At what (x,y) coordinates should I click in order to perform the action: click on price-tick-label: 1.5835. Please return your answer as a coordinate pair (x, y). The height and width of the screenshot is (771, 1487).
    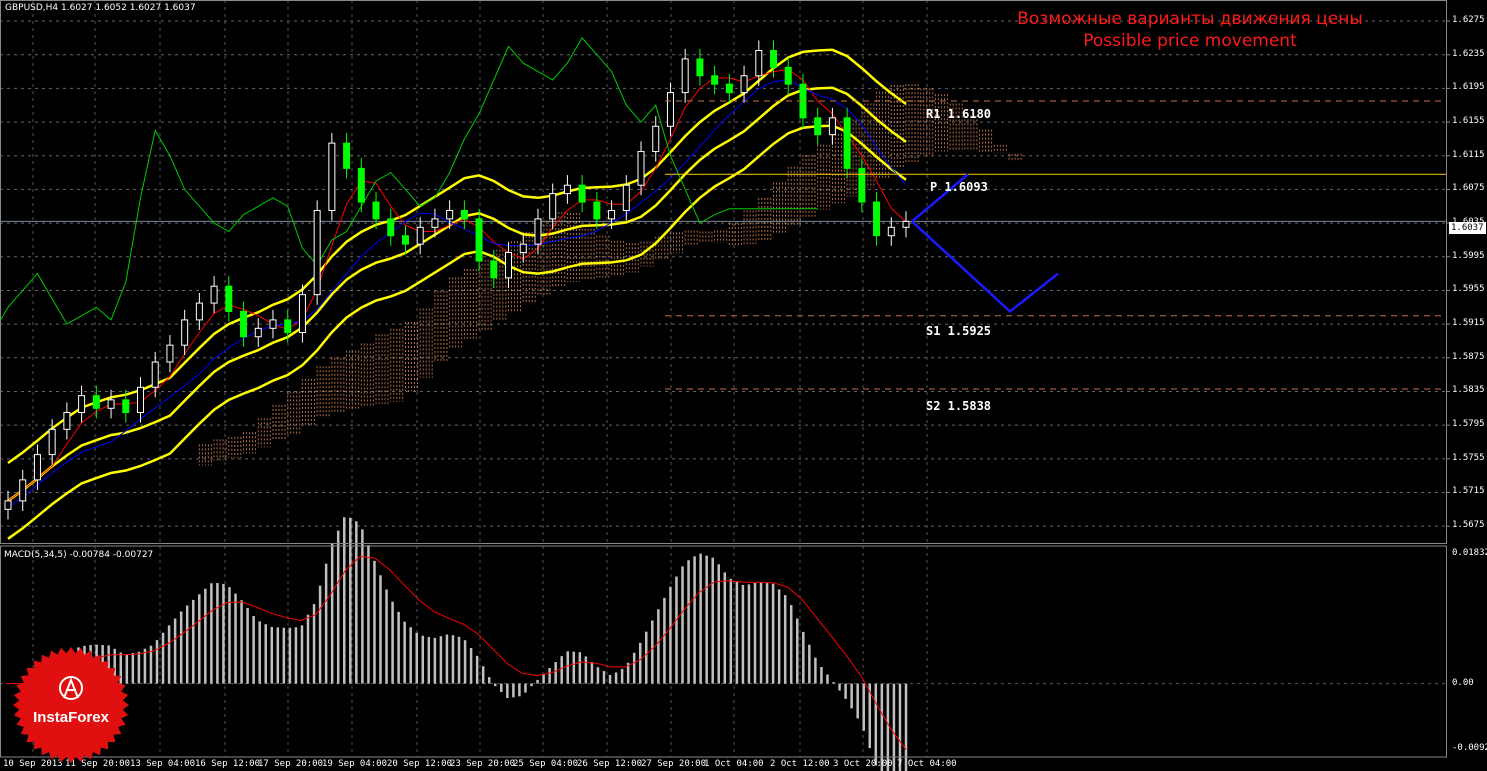
    Looking at the image, I should click on (1468, 390).